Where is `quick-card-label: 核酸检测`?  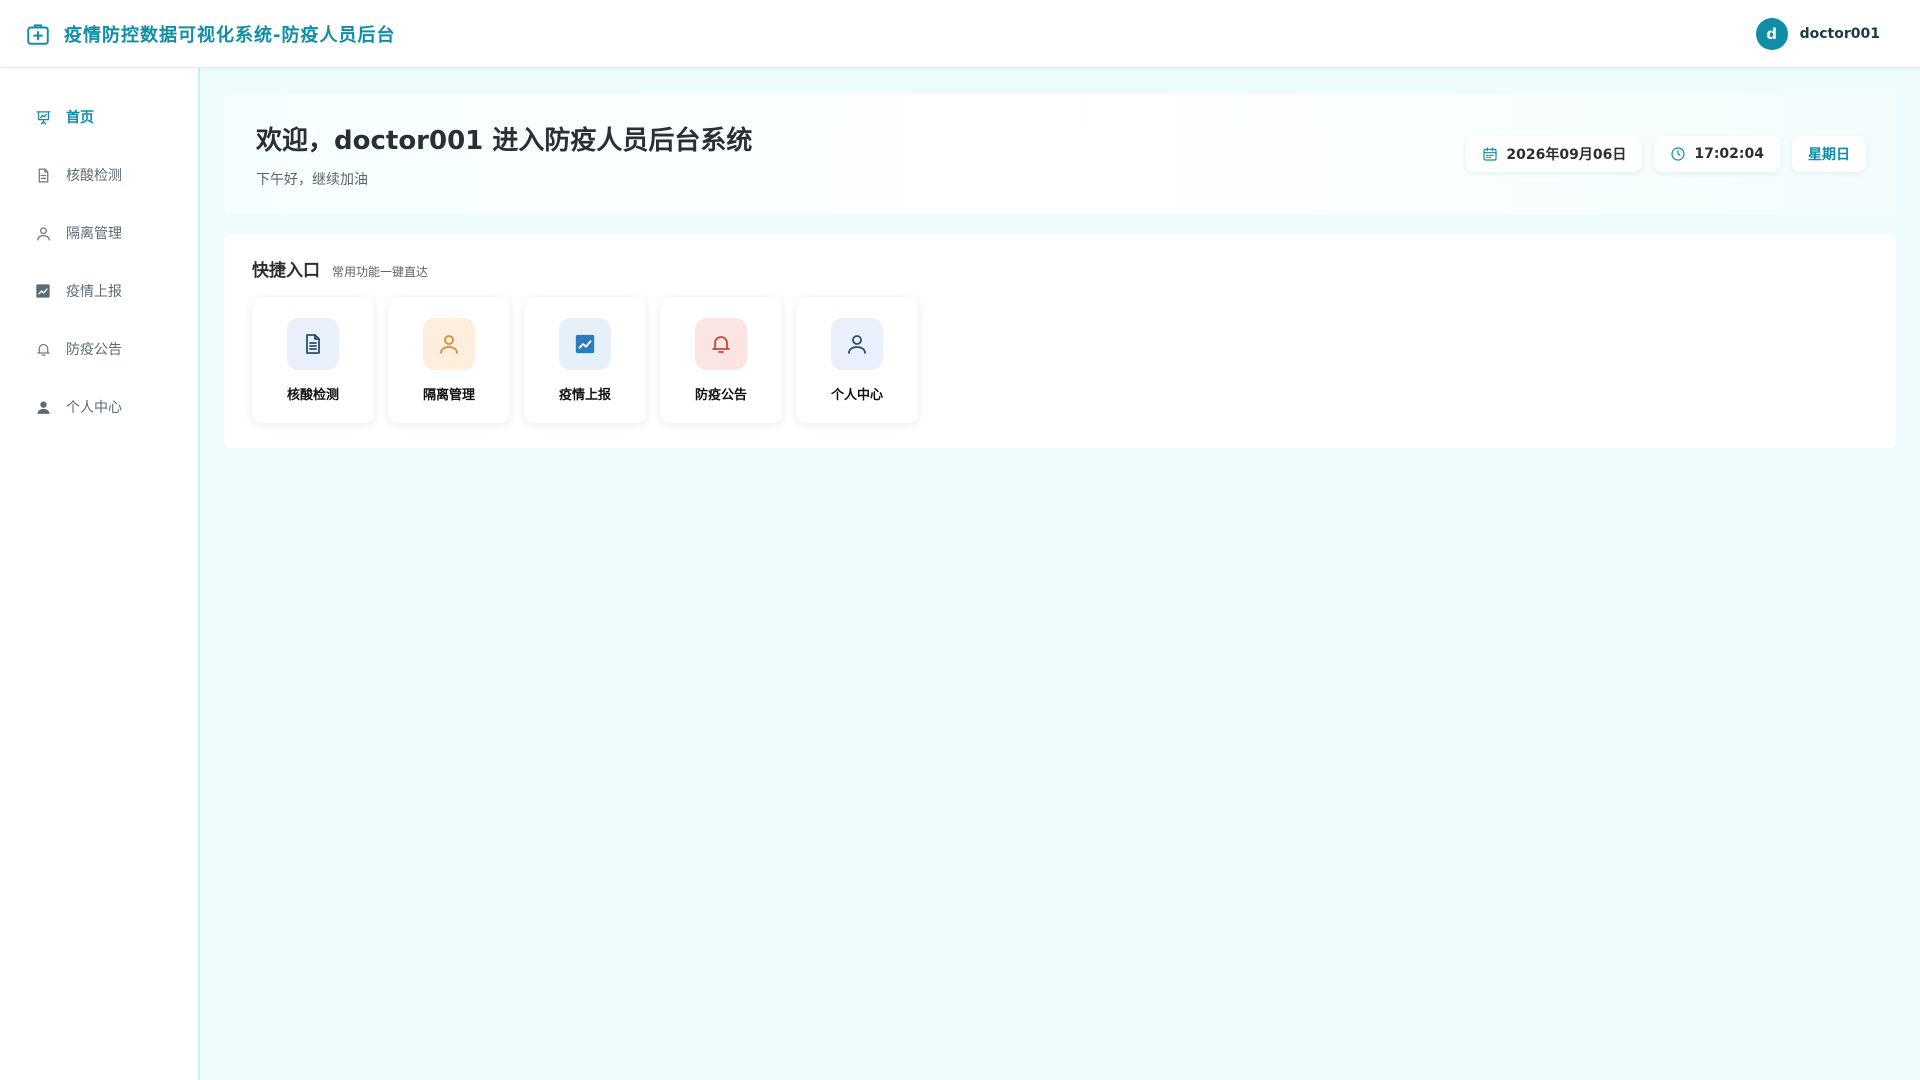
quick-card-label: 核酸检测 is located at coordinates (312, 395).